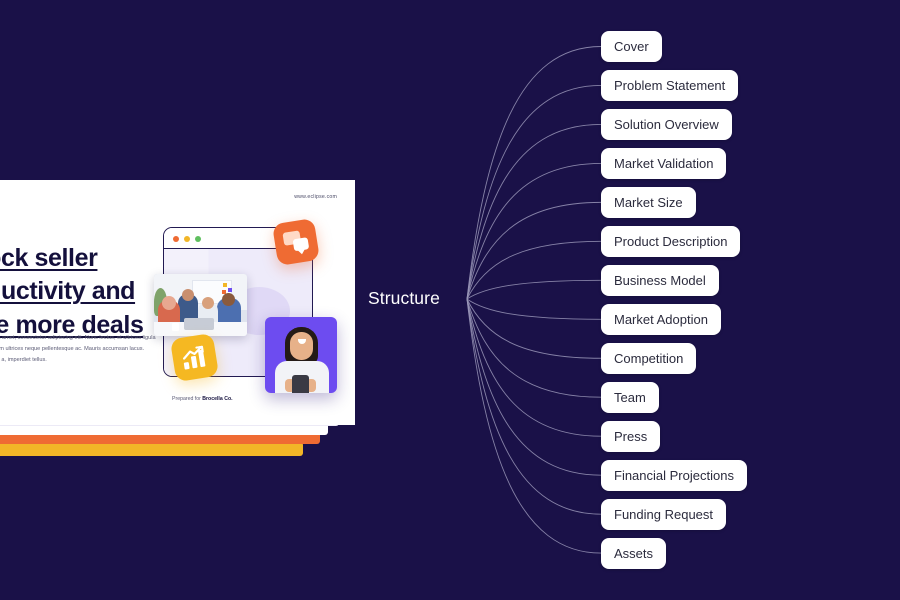 The width and height of the screenshot is (900, 600). I want to click on structure-node-team: Team, so click(630, 397).